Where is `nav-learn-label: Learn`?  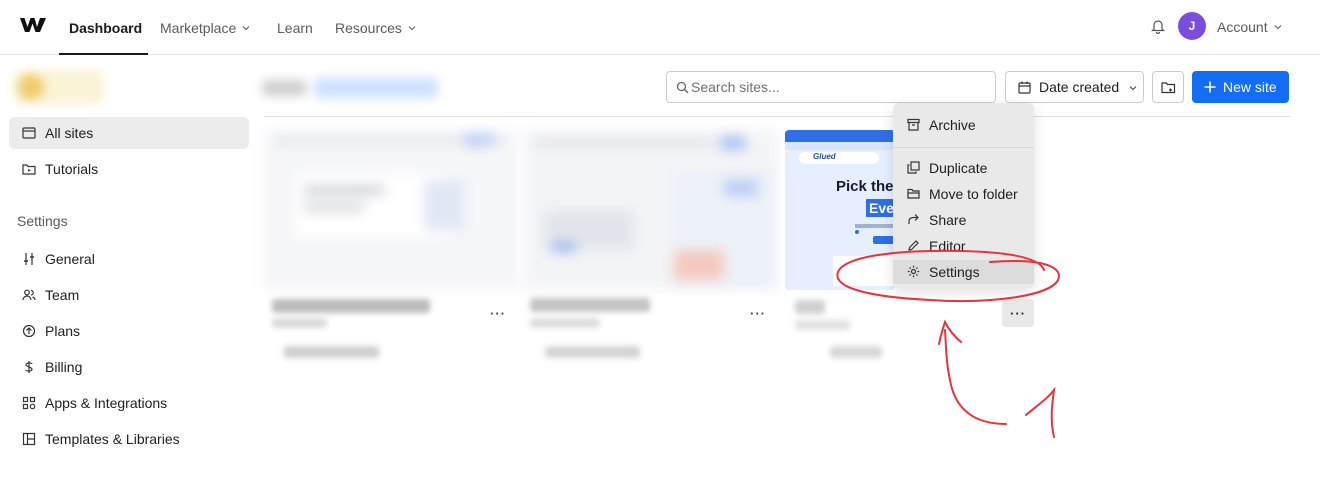
nav-learn-label: Learn is located at coordinates (295, 27).